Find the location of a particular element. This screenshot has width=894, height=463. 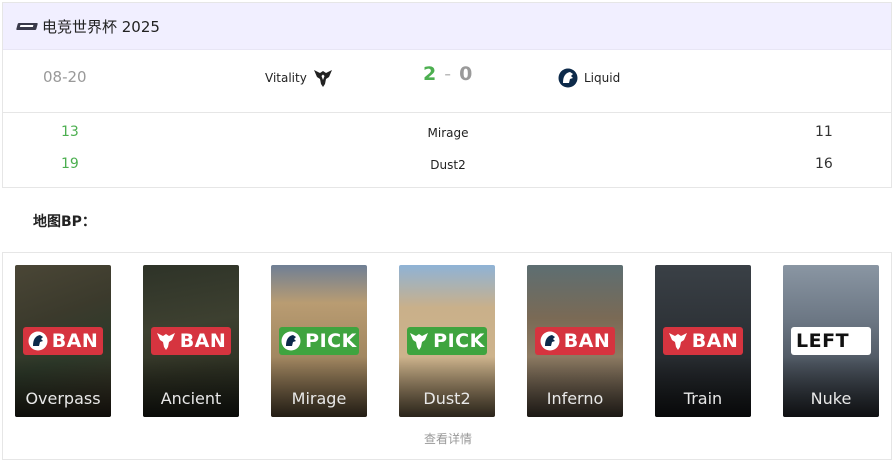

veto-card-ancient: BAN Ancient is located at coordinates (191, 341).